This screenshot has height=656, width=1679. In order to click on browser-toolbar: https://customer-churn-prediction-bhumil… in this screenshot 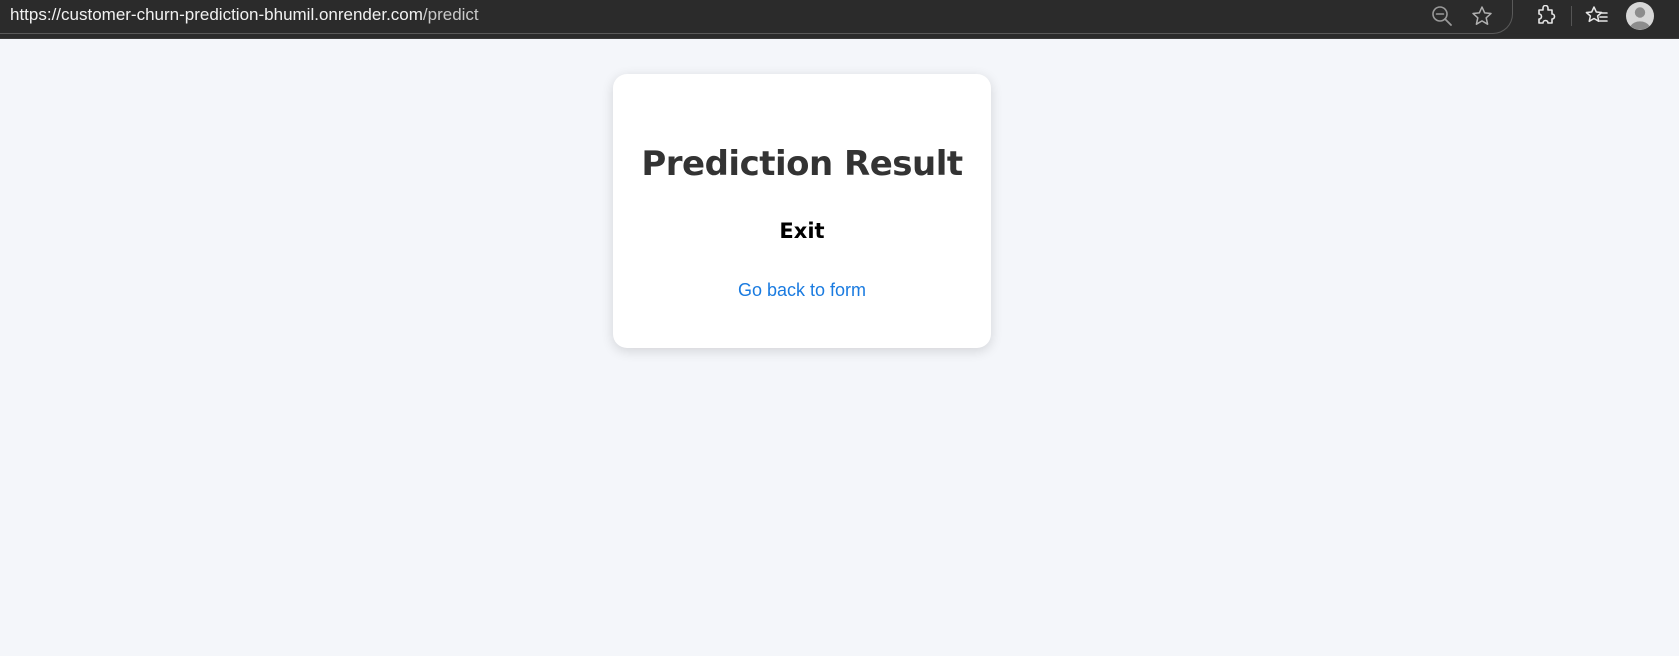, I will do `click(839, 19)`.